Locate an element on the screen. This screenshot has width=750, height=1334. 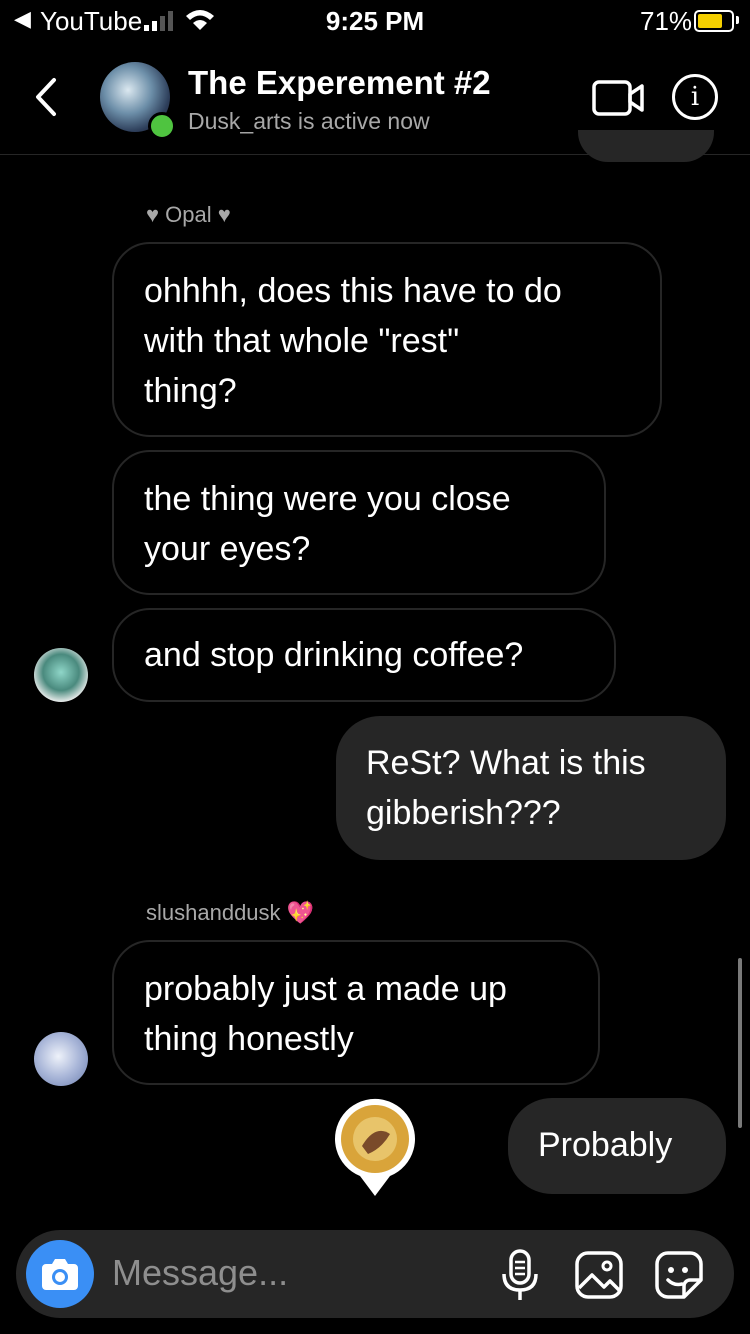
message-bubble-outgoing: Probably is located at coordinates (617, 1146).